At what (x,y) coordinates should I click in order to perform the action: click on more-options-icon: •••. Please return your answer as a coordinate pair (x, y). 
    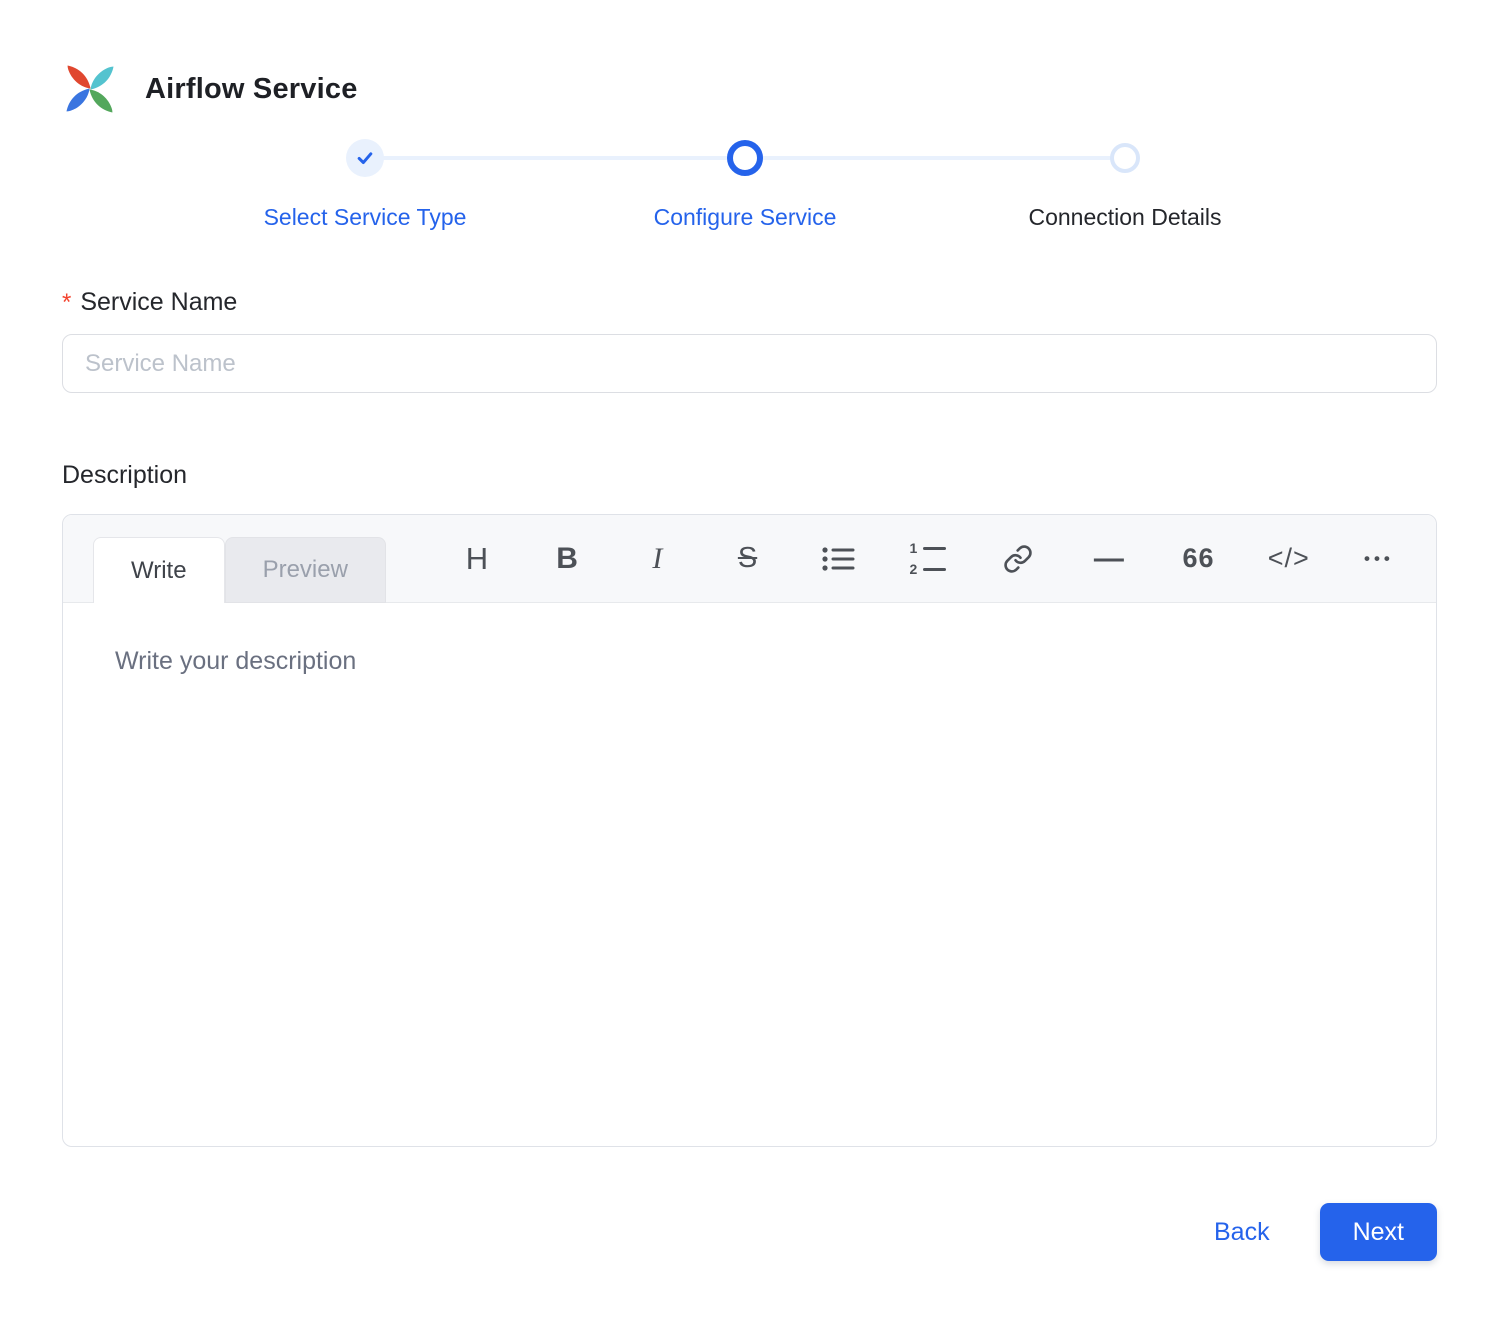
    Looking at the image, I should click on (1379, 558).